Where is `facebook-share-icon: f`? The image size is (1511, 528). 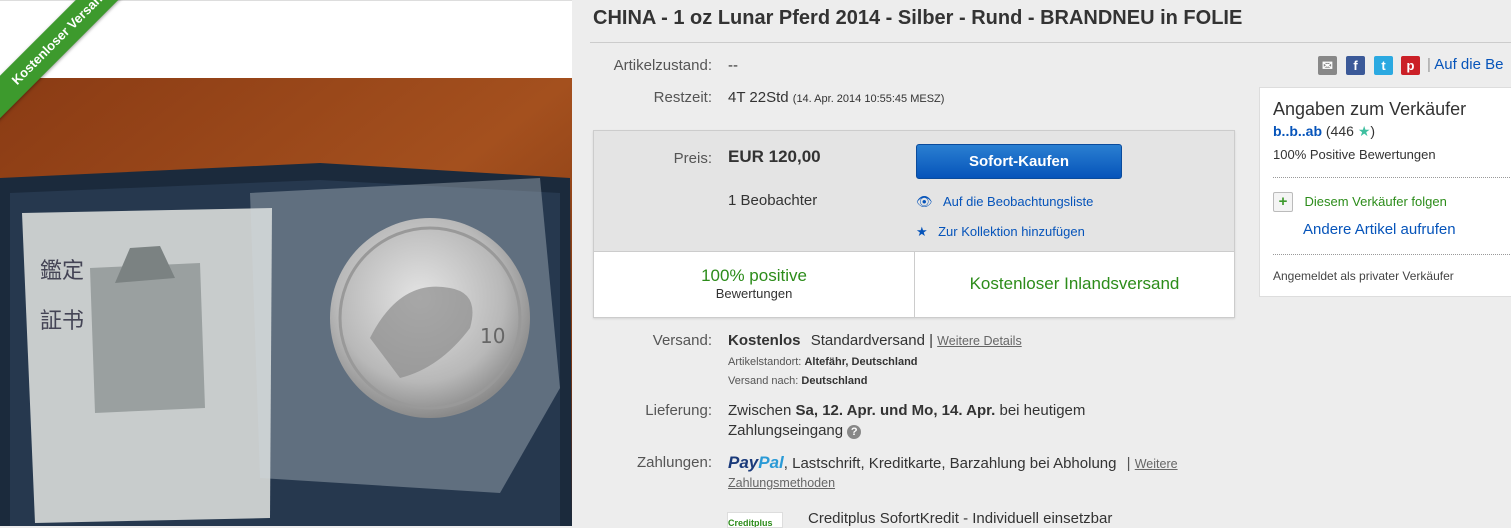
facebook-share-icon: f is located at coordinates (1355, 65).